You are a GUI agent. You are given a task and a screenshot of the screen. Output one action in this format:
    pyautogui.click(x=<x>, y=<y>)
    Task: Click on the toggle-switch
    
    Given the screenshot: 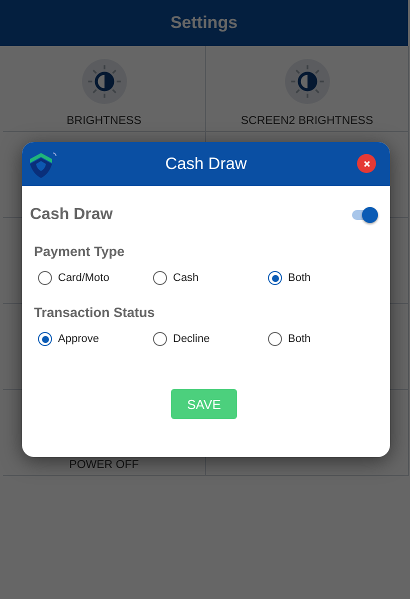 What is the action you would take?
    pyautogui.click(x=364, y=214)
    